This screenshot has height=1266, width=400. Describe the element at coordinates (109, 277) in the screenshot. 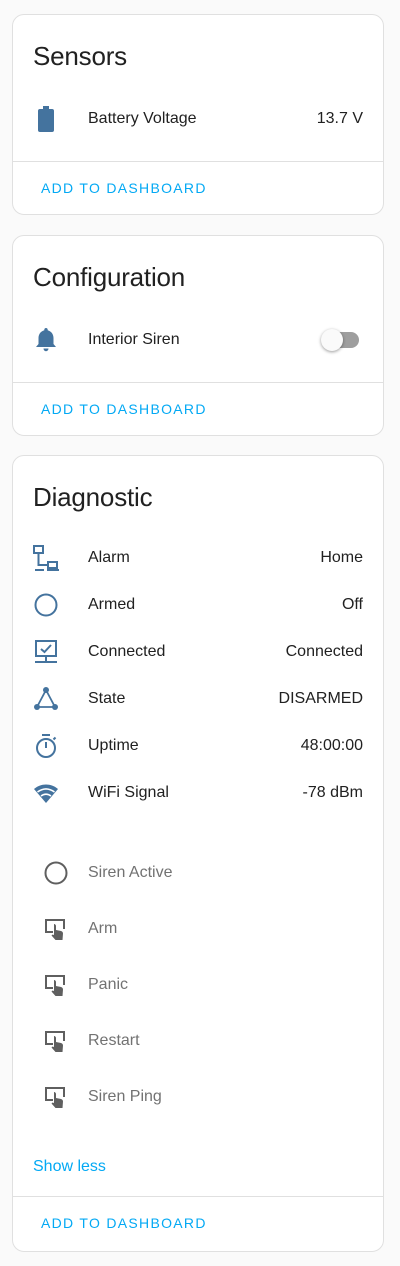

I see `card-title-configuration: Configuration` at that location.